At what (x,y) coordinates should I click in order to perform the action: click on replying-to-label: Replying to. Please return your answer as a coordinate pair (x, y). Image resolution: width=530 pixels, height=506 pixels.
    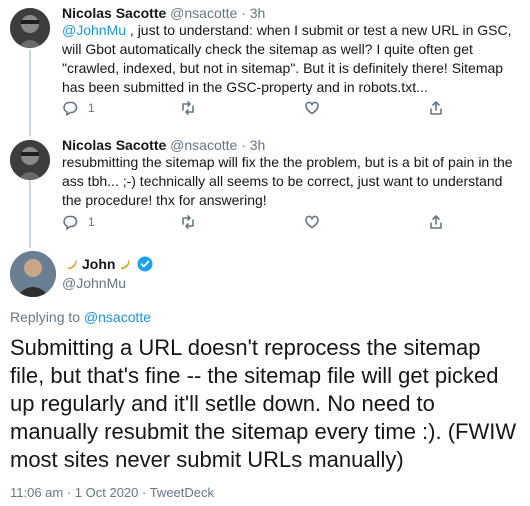
    Looking at the image, I should click on (47, 317).